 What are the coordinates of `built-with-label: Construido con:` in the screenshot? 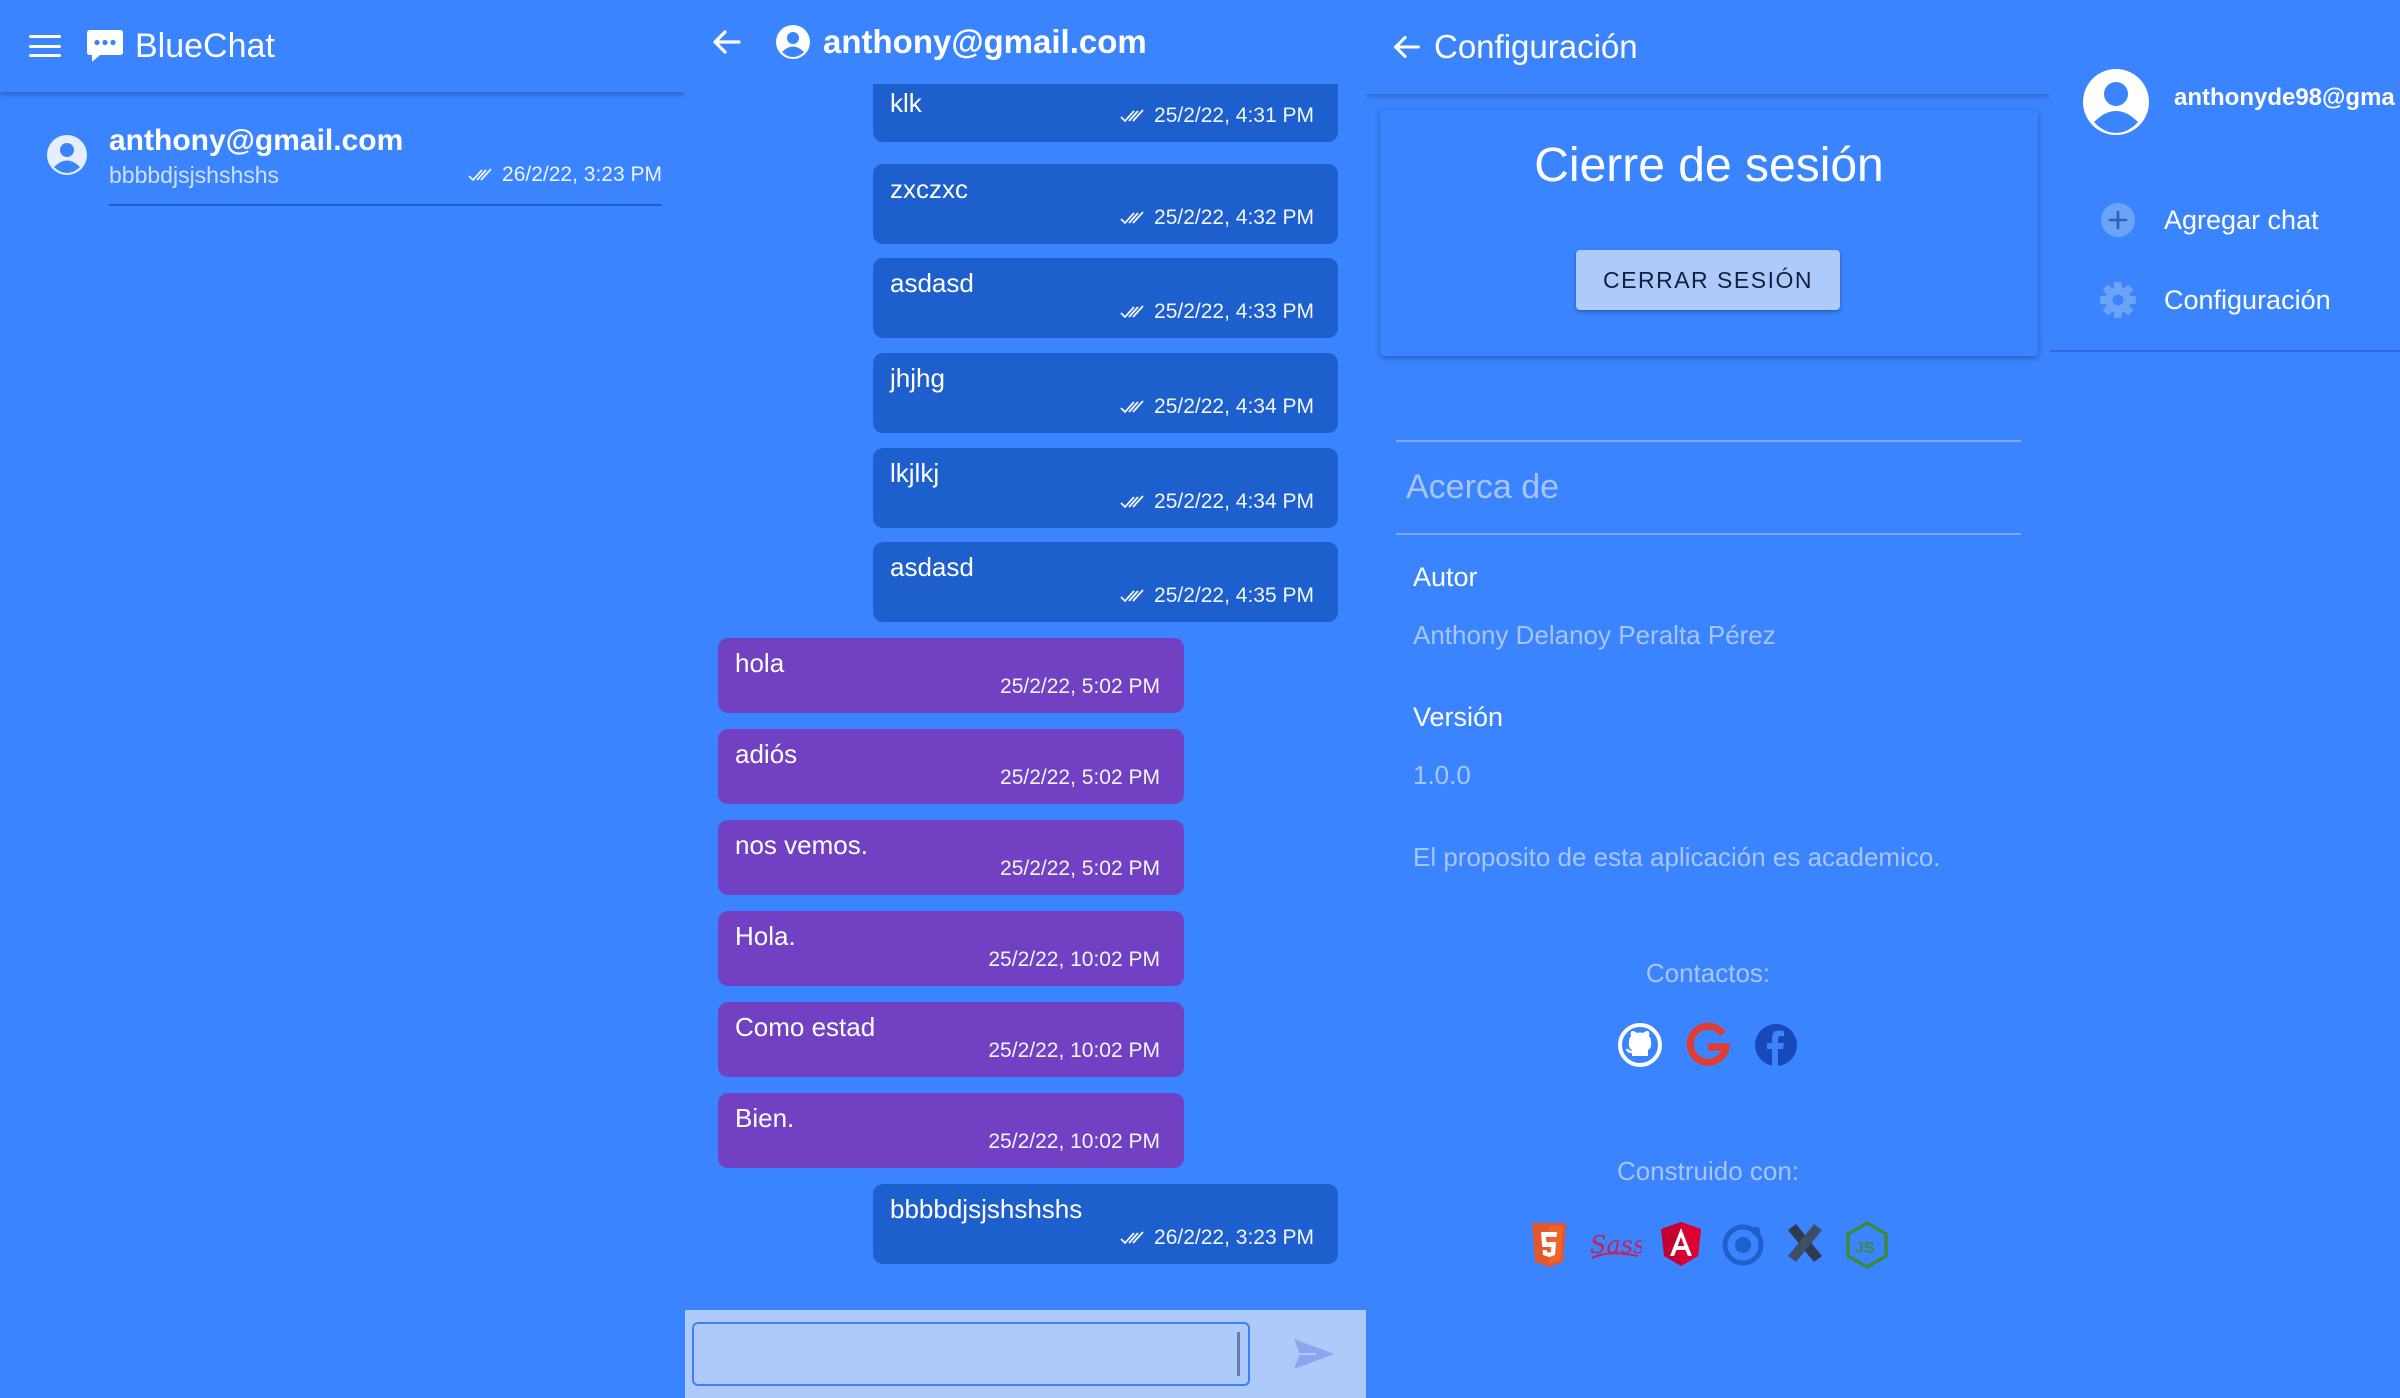 It's located at (1708, 1171).